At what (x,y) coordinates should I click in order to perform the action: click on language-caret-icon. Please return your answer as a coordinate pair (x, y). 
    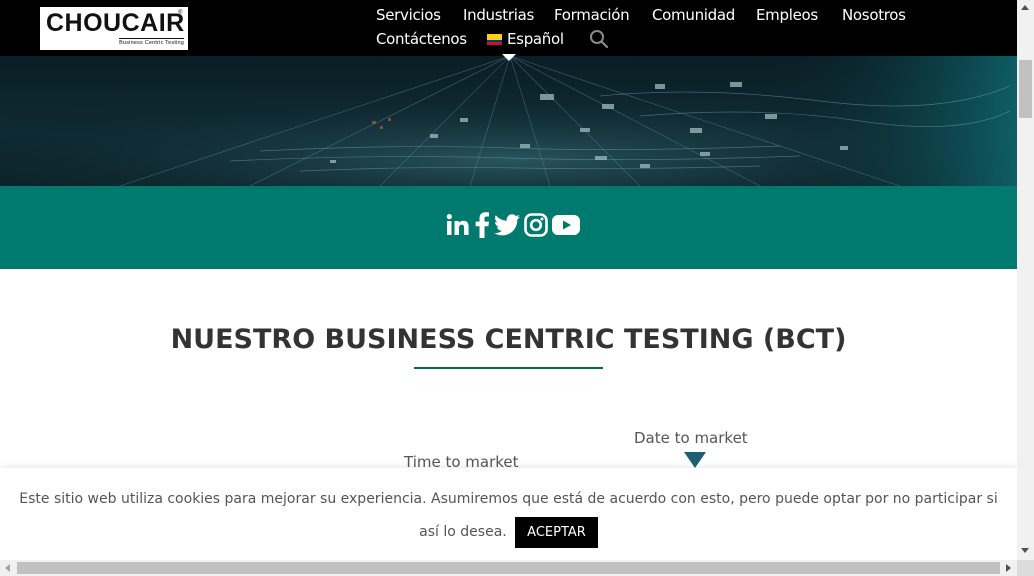
    Looking at the image, I should click on (509, 57).